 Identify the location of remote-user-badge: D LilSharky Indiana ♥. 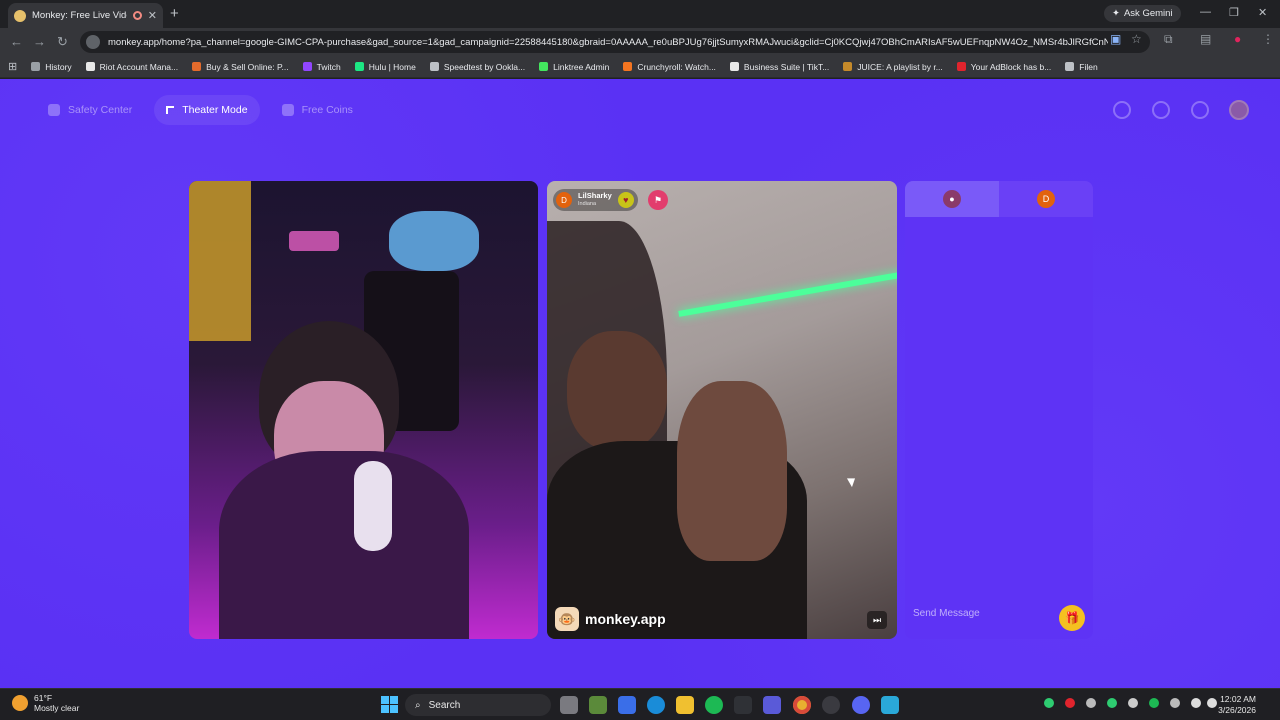
(595, 200).